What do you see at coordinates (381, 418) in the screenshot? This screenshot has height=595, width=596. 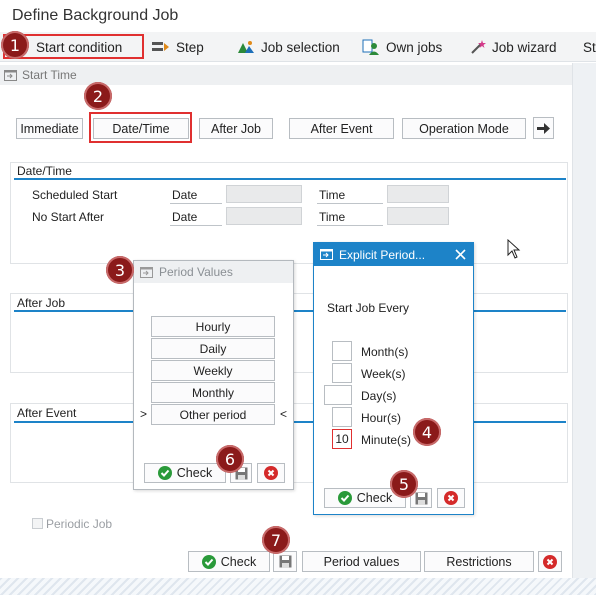 I see `hours-label: Hour(s)` at bounding box center [381, 418].